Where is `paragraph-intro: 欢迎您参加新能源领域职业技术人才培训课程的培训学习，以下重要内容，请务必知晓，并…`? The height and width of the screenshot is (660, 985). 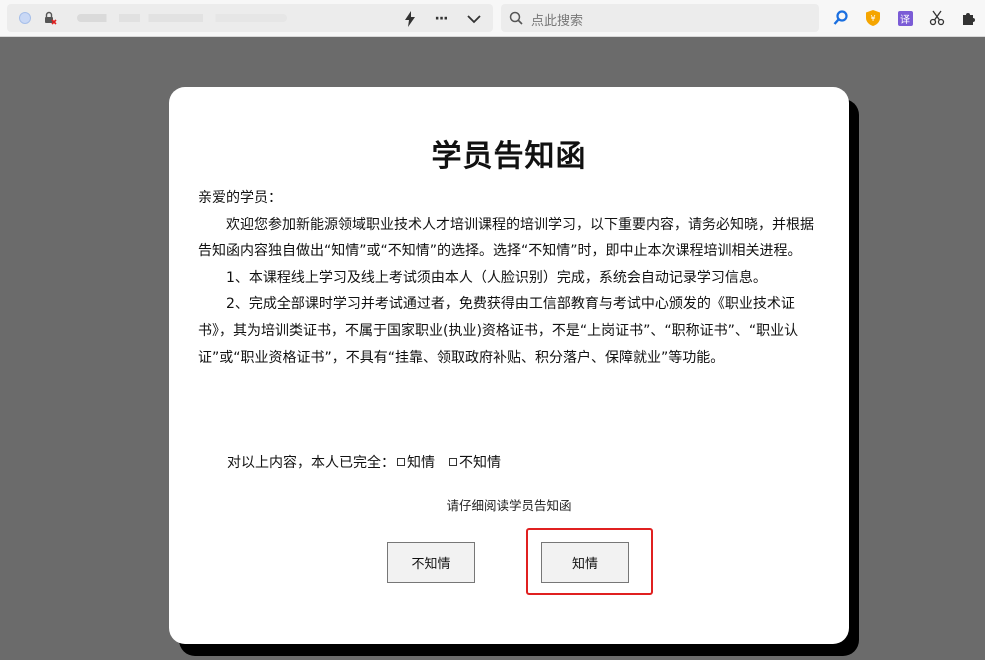 paragraph-intro: 欢迎您参加新能源领域职业技术人才培训课程的培训学习，以下重要内容，请务必知晓，并… is located at coordinates (506, 238).